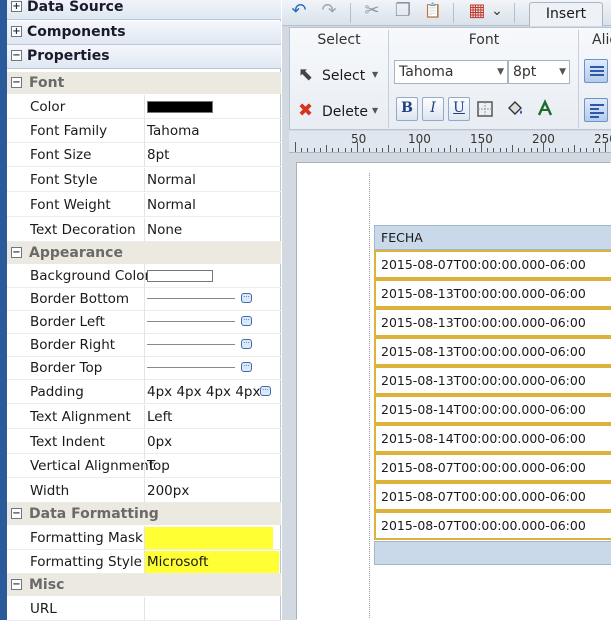 The image size is (611, 621). I want to click on font-color-icon, so click(545, 109).